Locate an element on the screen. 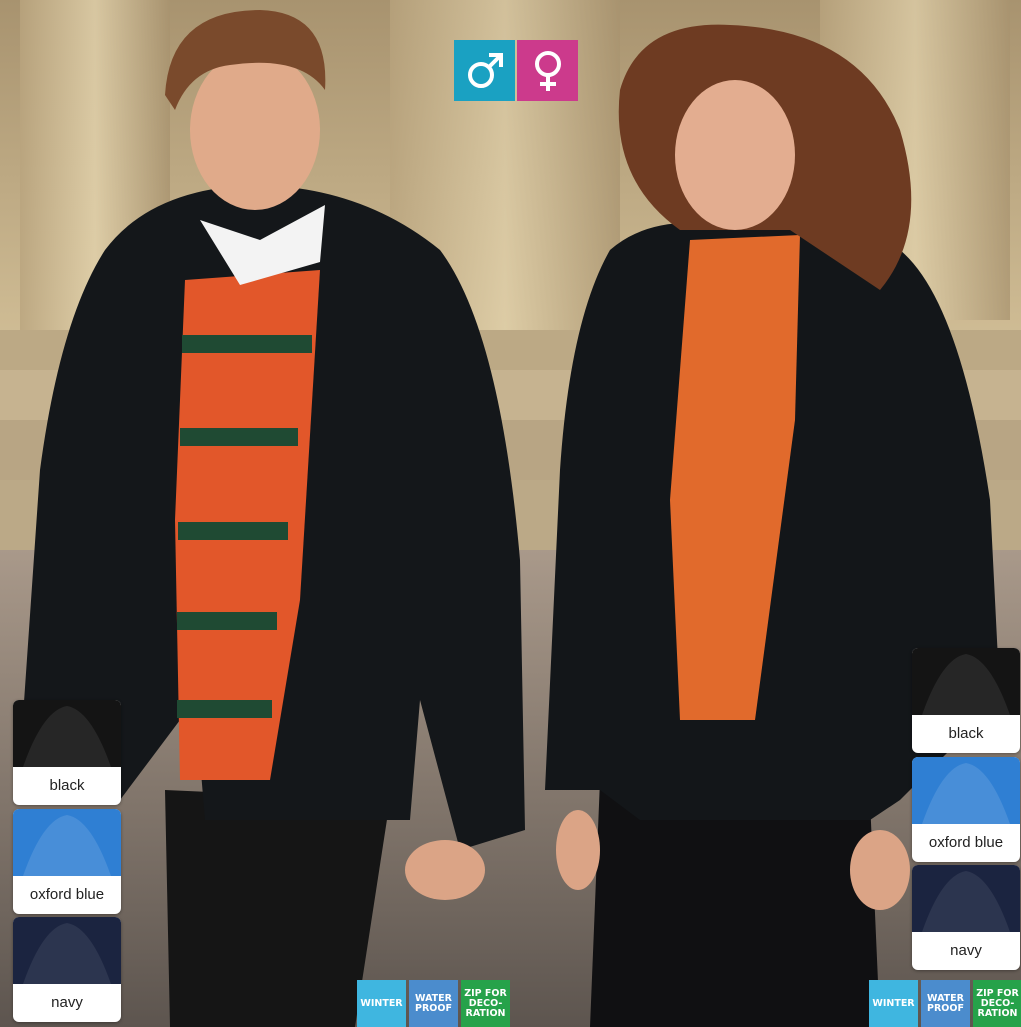  color-swatch-navy-left: navy is located at coordinates (67, 969).